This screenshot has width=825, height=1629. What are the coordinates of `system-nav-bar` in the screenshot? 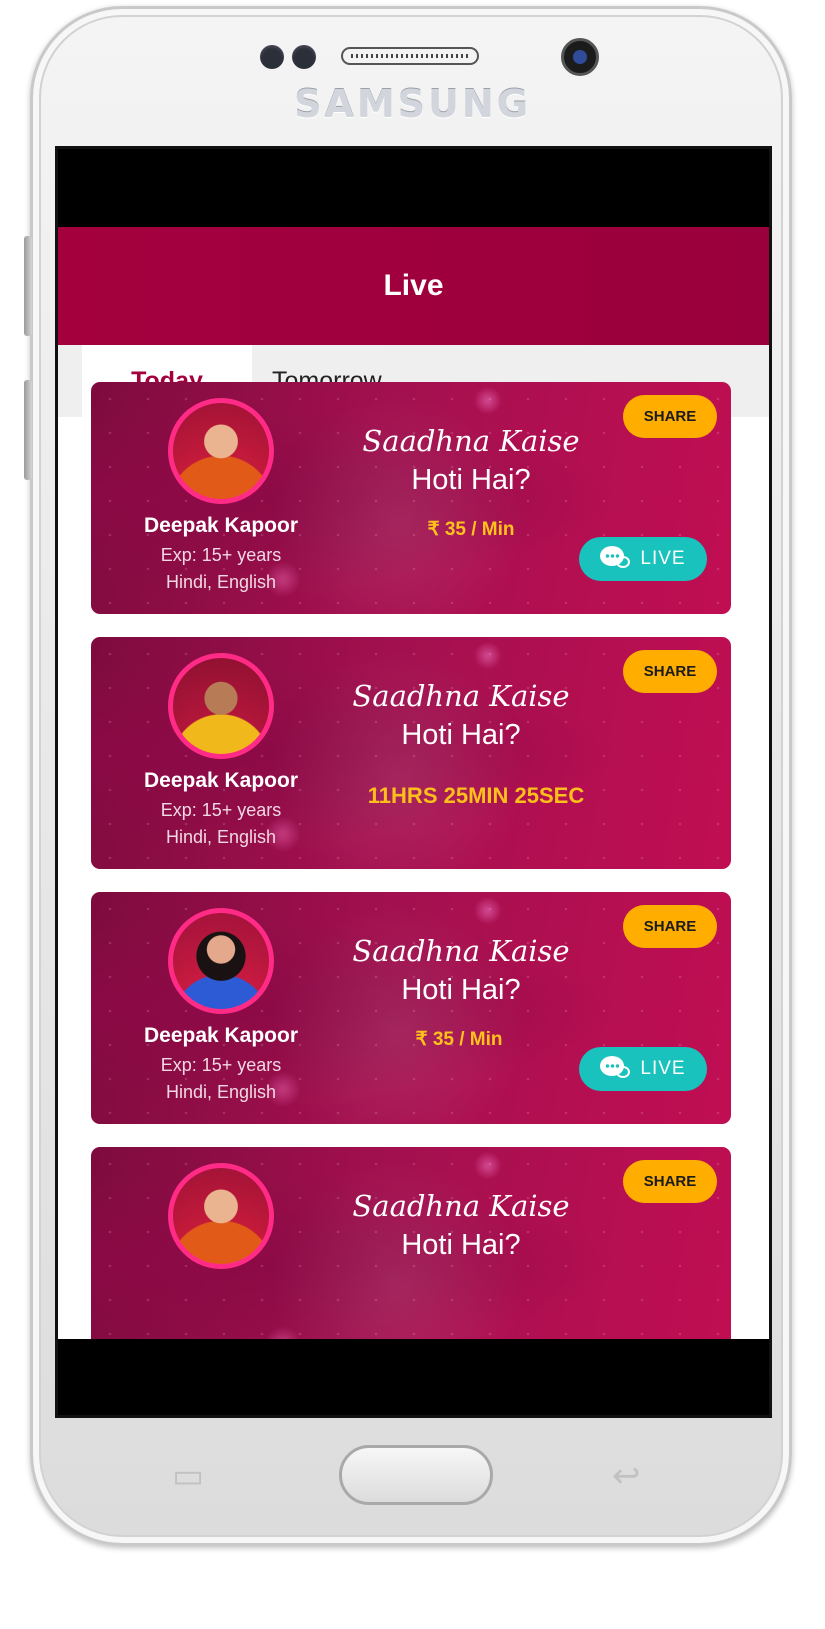 It's located at (413, 1377).